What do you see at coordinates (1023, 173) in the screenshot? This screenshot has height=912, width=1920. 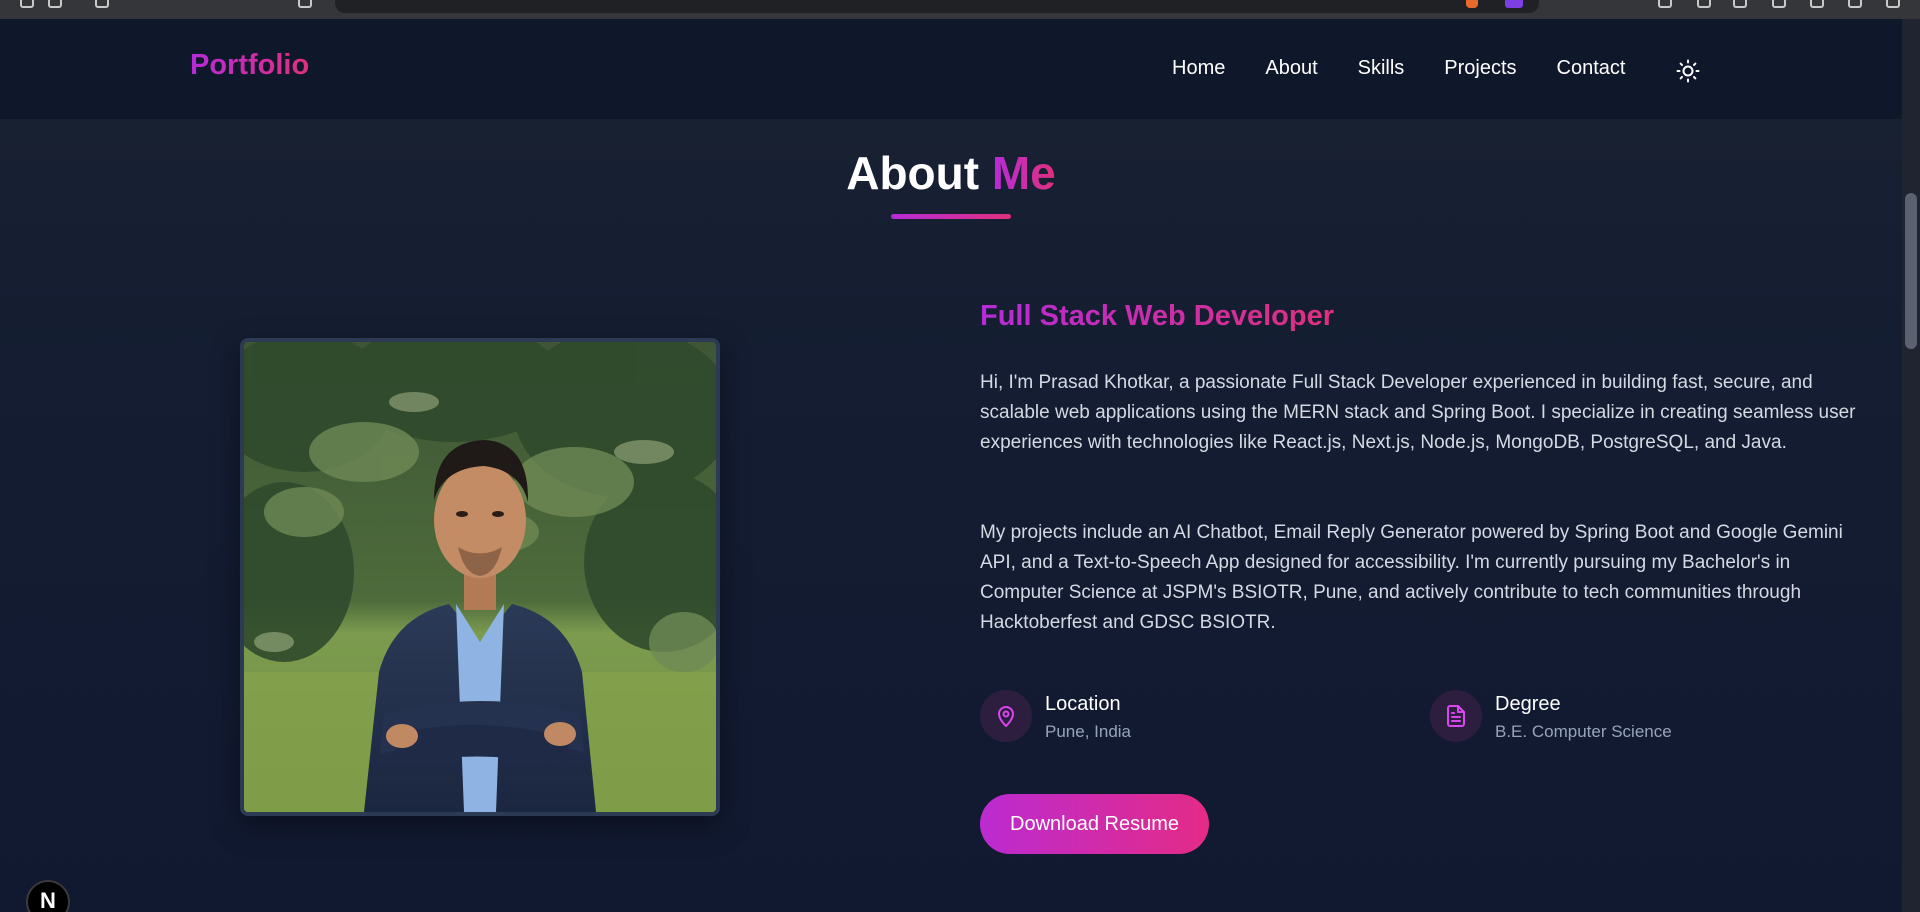 I see `section-title-accent: Me` at bounding box center [1023, 173].